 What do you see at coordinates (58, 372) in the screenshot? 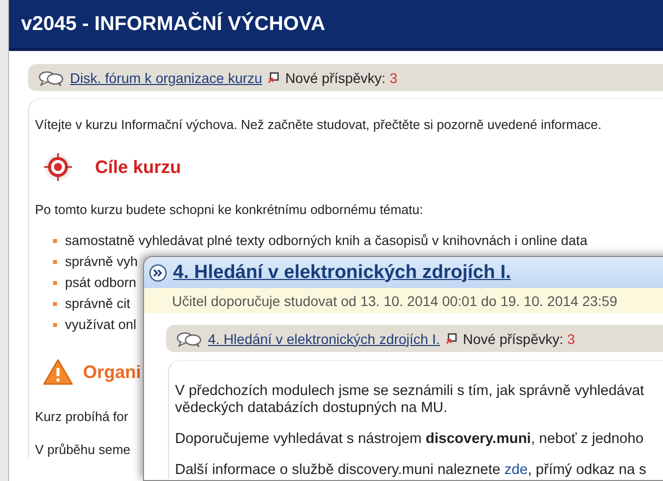
I see `warning-icon` at bounding box center [58, 372].